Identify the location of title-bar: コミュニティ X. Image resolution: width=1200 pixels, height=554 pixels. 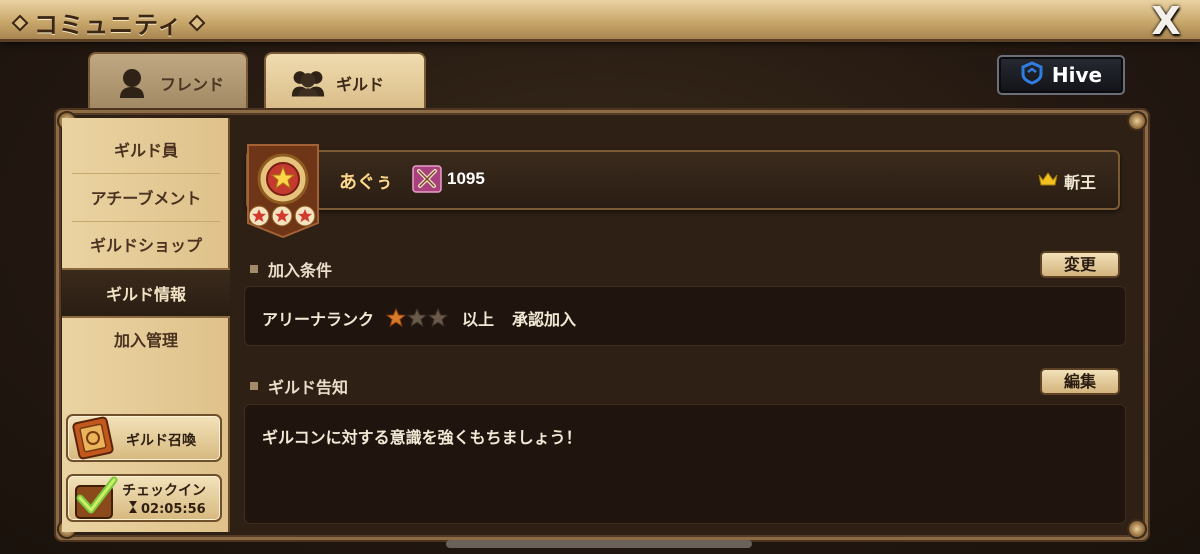
(600, 21).